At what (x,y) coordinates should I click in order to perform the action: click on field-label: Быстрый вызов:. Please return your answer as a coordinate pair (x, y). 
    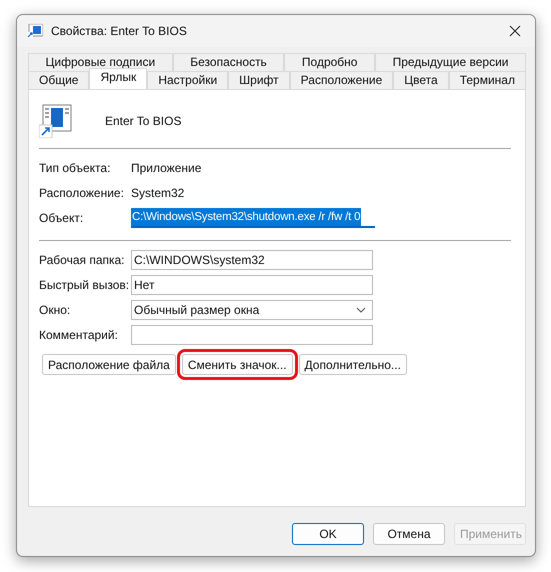
    Looking at the image, I should click on (84, 285).